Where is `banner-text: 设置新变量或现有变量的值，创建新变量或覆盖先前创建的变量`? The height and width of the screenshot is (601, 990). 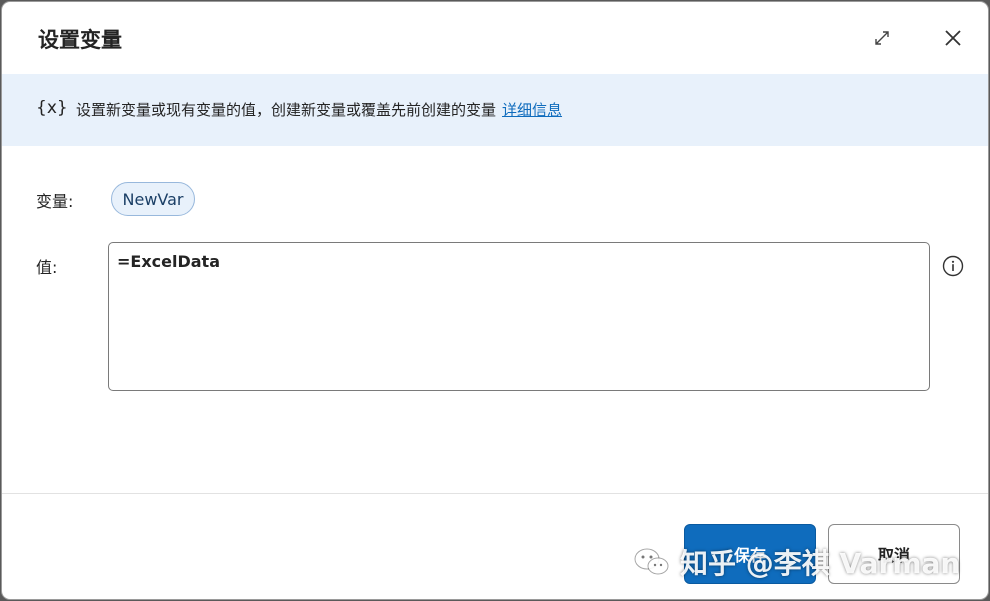 banner-text: 设置新变量或现有变量的值，创建新变量或覆盖先前创建的变量 is located at coordinates (286, 110).